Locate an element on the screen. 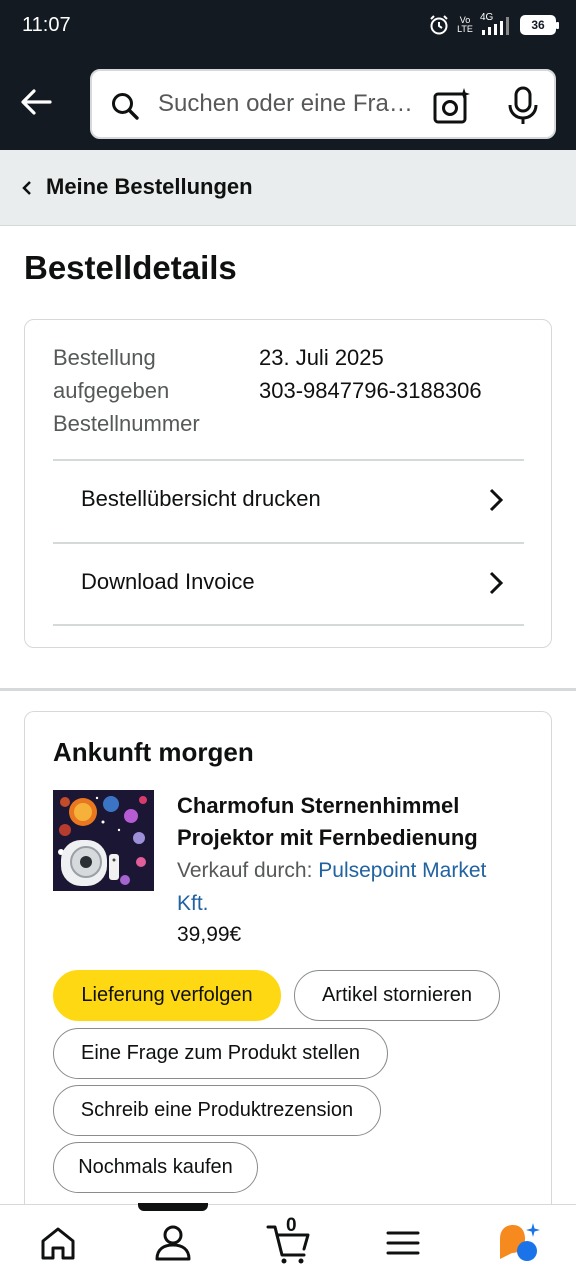 This screenshot has width=576, height=1280. volte-indicator: Vo LTE is located at coordinates (465, 25).